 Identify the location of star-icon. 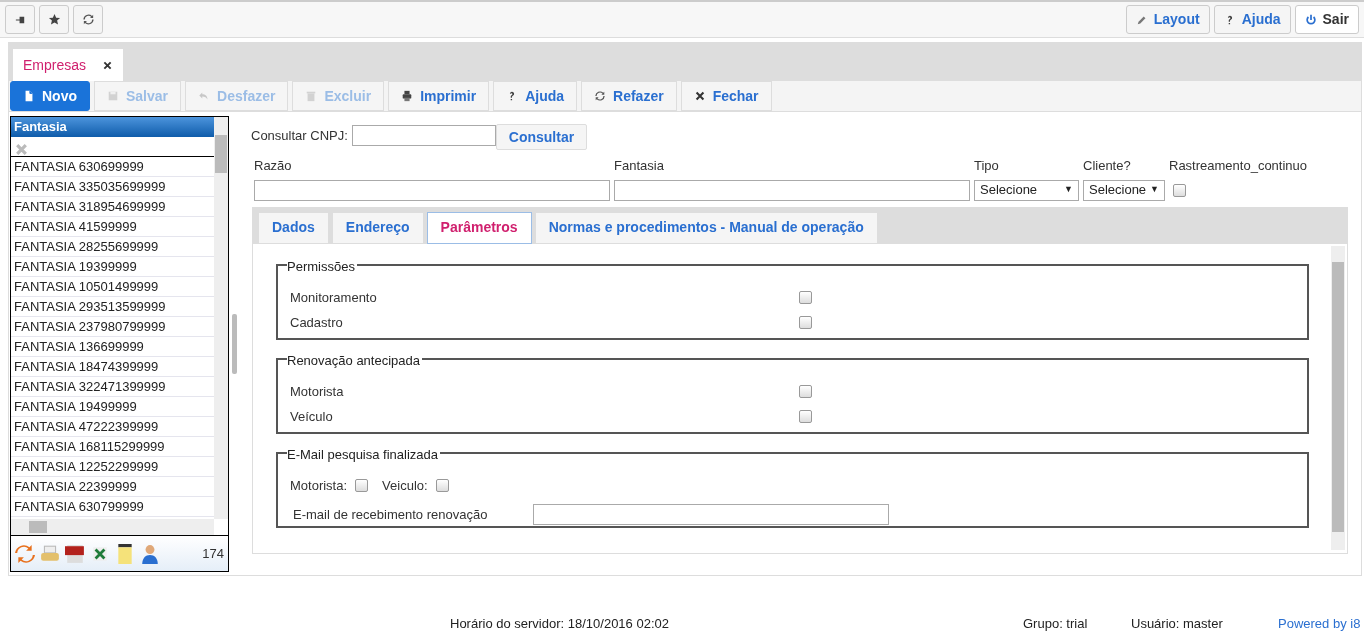
(54, 19).